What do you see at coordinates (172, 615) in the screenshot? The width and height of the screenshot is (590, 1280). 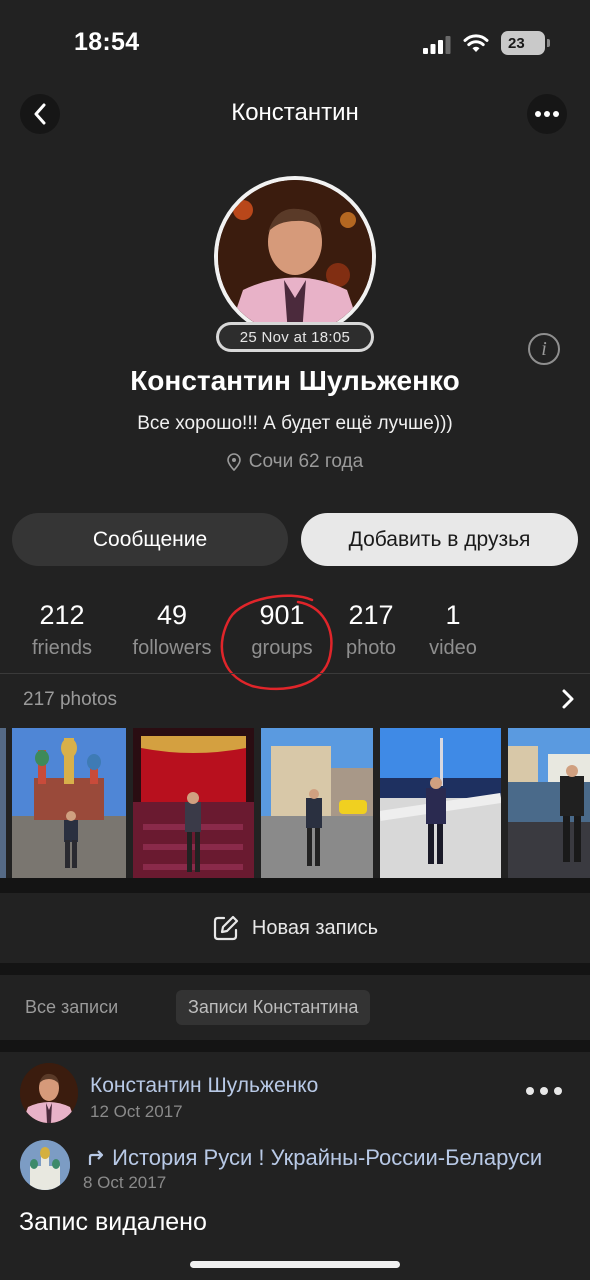 I see `counter-value: 49` at bounding box center [172, 615].